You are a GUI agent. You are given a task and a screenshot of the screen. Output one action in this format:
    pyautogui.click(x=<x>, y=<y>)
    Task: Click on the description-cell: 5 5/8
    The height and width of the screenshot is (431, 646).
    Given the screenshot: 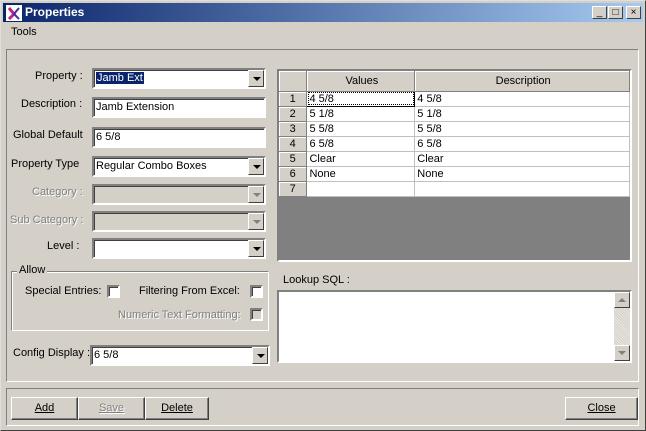 What is the action you would take?
    pyautogui.click(x=522, y=129)
    